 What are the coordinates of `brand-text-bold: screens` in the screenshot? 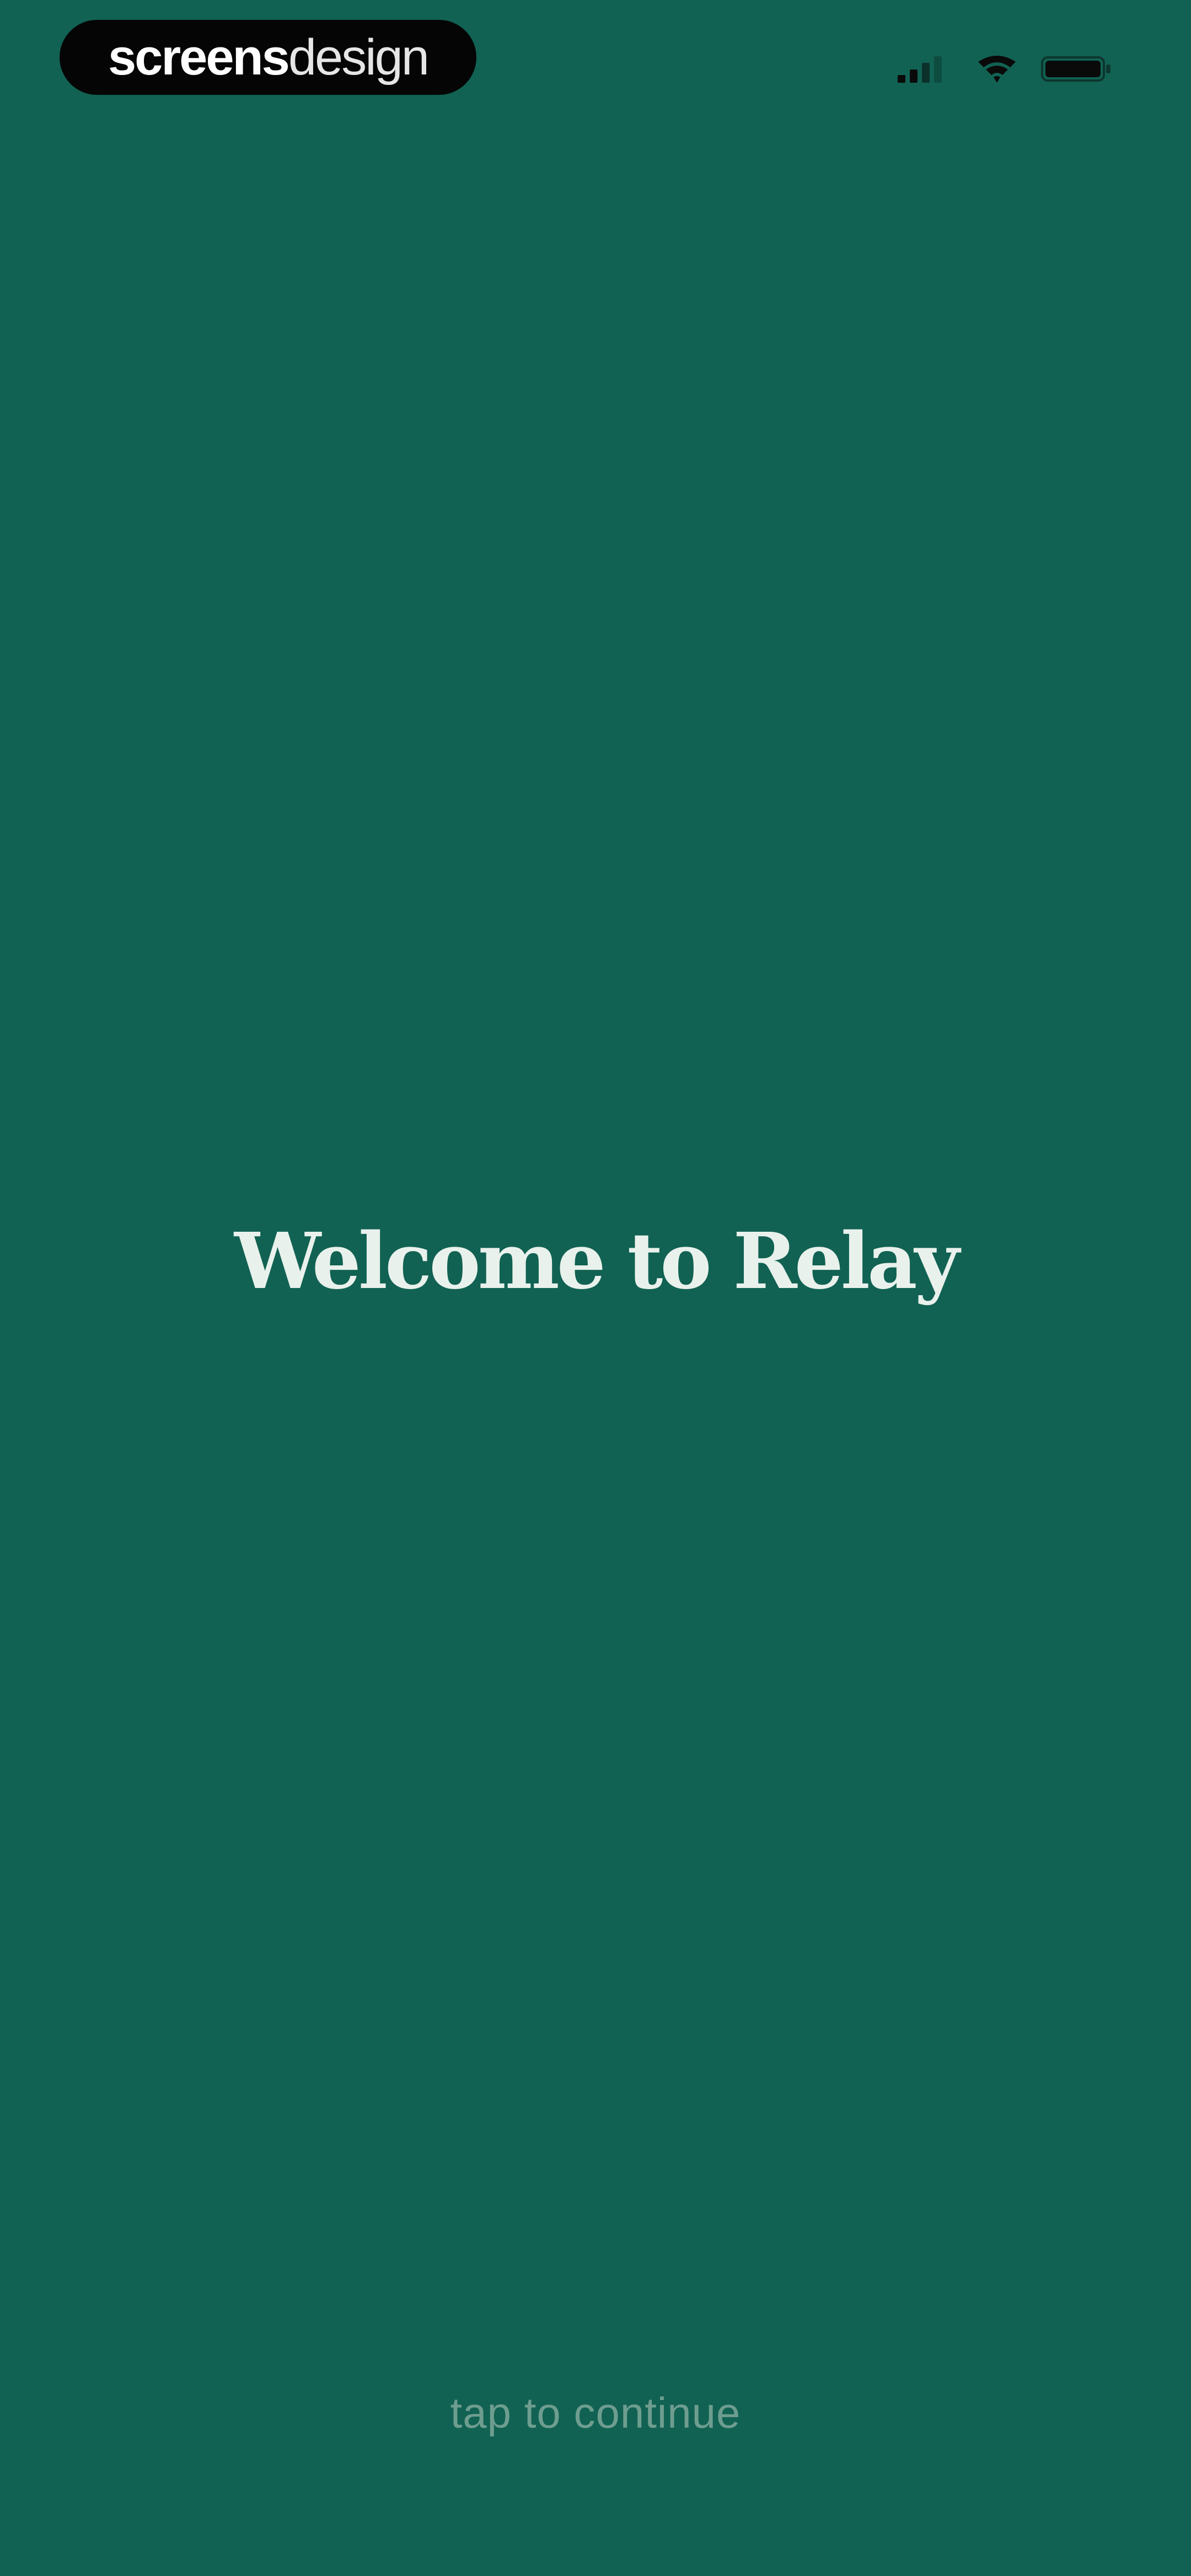 It's located at (199, 57).